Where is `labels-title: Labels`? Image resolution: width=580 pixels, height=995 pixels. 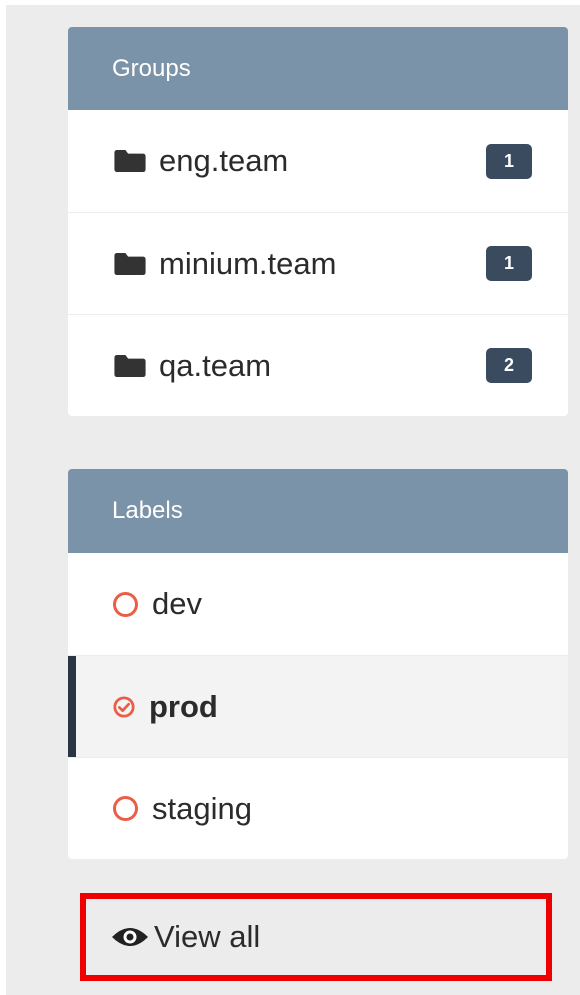
labels-title: Labels is located at coordinates (147, 510).